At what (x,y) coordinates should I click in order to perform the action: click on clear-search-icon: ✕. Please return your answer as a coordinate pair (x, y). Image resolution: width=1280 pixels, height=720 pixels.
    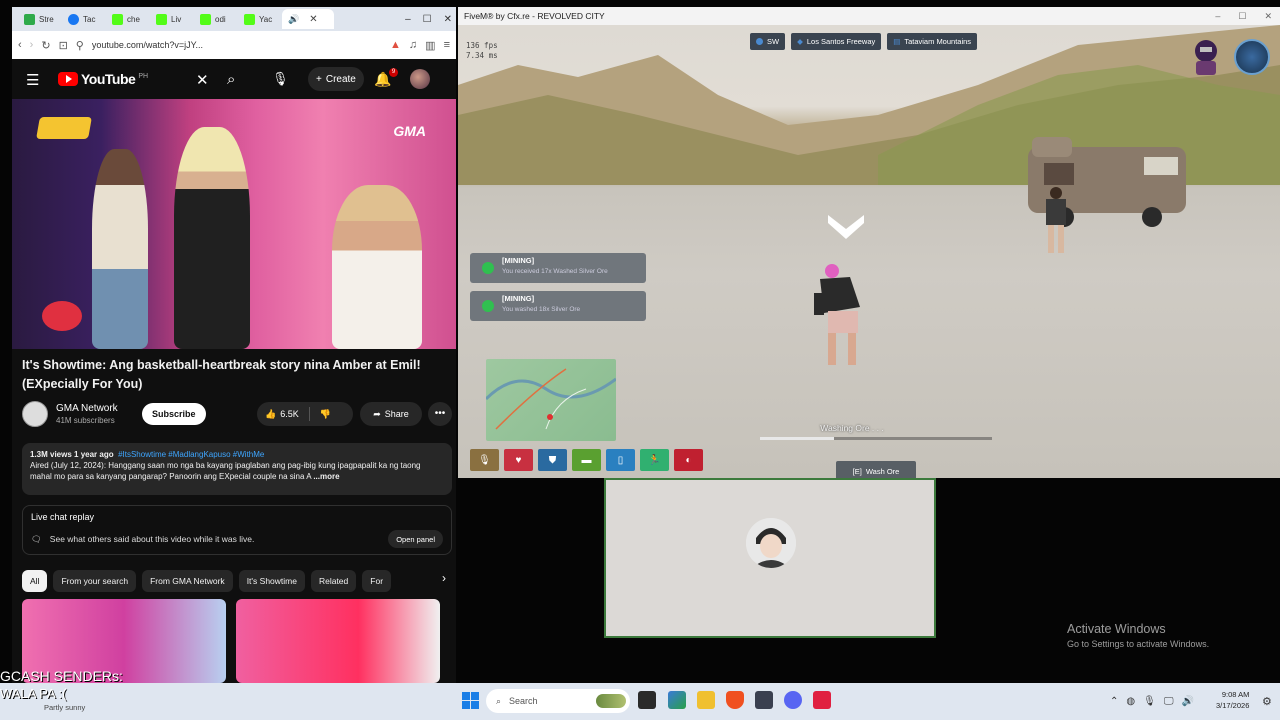
    Looking at the image, I should click on (202, 80).